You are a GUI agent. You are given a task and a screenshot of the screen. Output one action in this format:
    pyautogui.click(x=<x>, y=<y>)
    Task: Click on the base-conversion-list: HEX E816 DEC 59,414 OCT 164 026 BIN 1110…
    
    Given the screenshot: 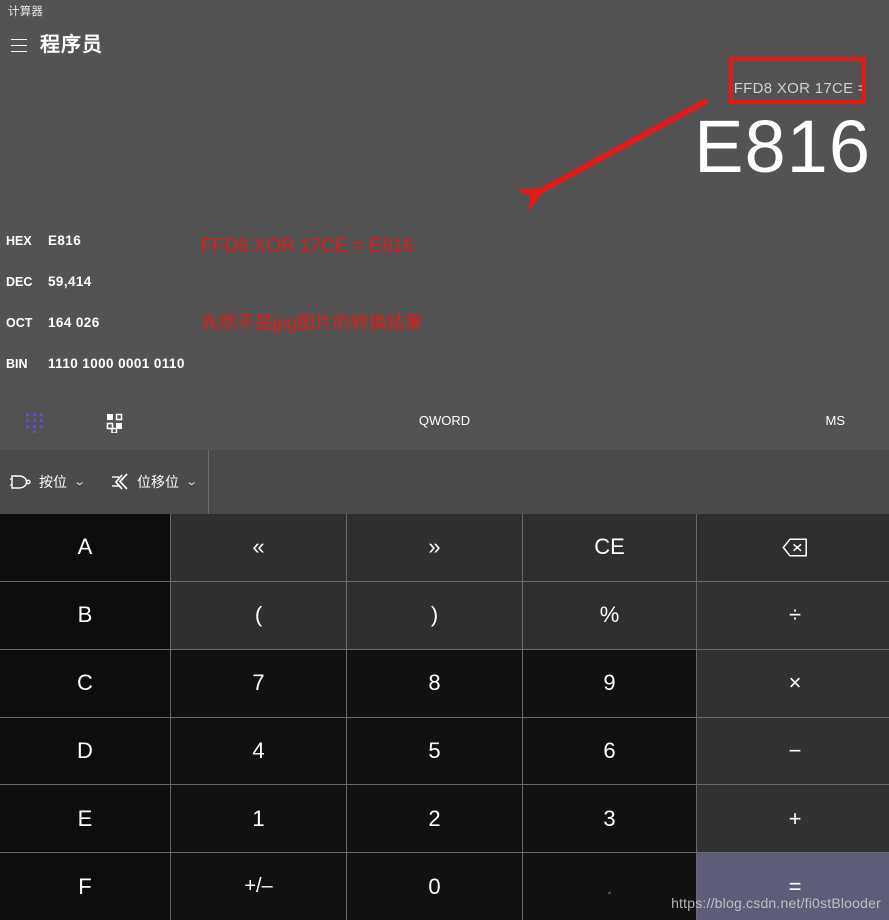 What is the action you would take?
    pyautogui.click(x=210, y=315)
    